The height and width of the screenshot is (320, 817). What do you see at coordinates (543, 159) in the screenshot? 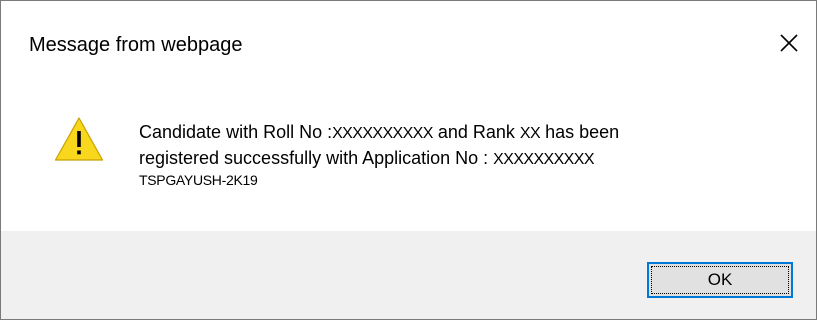
I see `application-no-value: XXXXXXXXXX` at bounding box center [543, 159].